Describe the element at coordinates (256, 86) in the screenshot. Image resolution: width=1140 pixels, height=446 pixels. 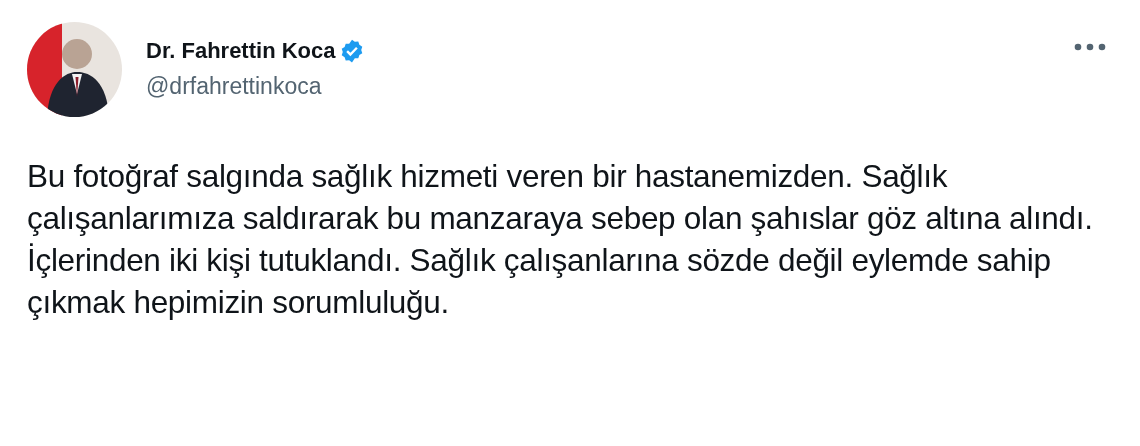
I see `author-handle: @drfahrettinkoca` at that location.